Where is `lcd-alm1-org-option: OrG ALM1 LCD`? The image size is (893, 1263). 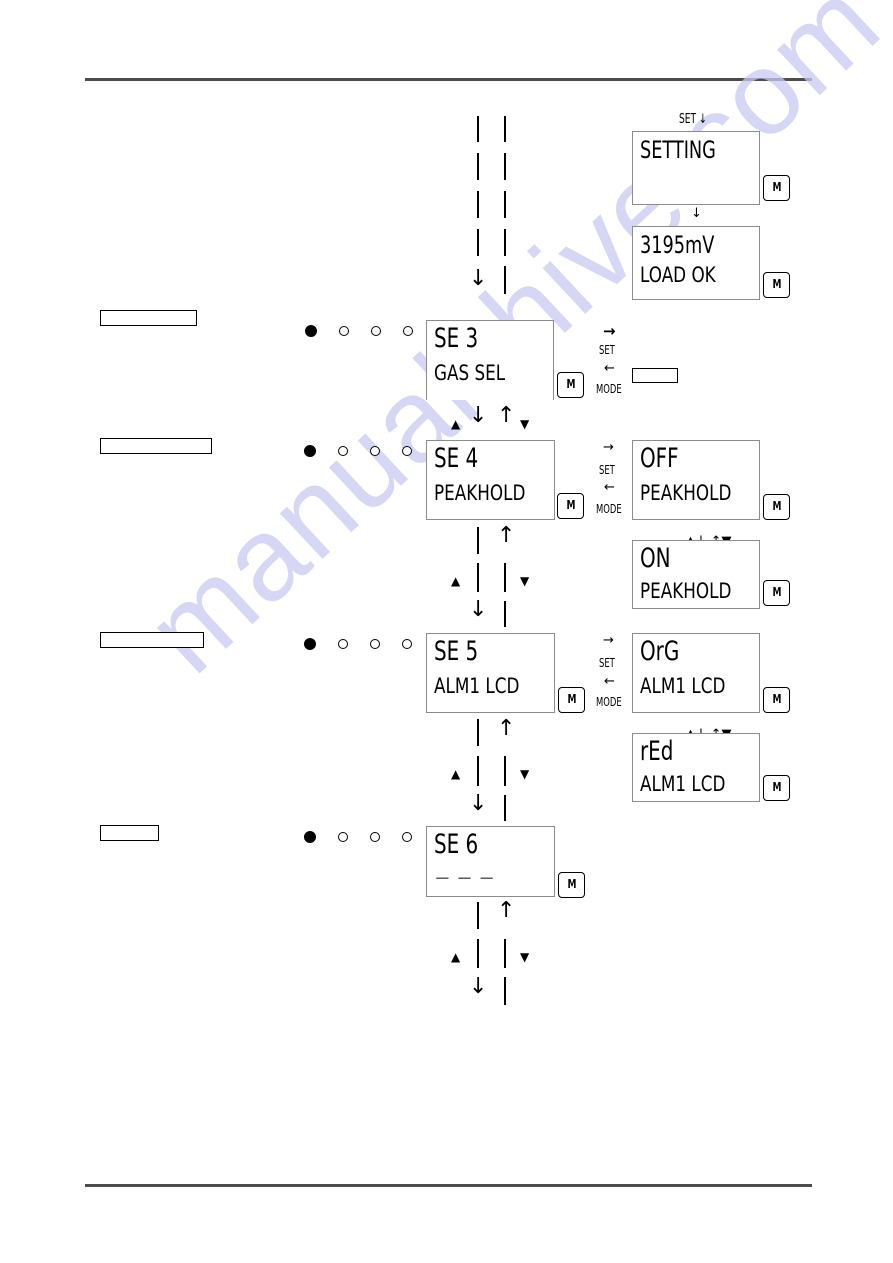 lcd-alm1-org-option: OrG ALM1 LCD is located at coordinates (696, 673).